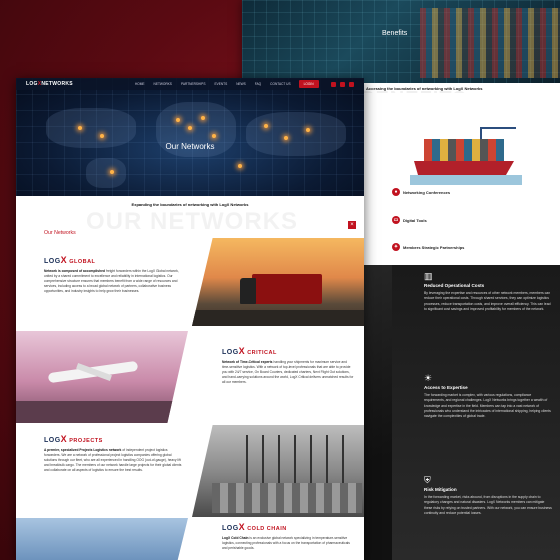 This screenshot has height=560, width=560. I want to click on social-links, so click(342, 84).